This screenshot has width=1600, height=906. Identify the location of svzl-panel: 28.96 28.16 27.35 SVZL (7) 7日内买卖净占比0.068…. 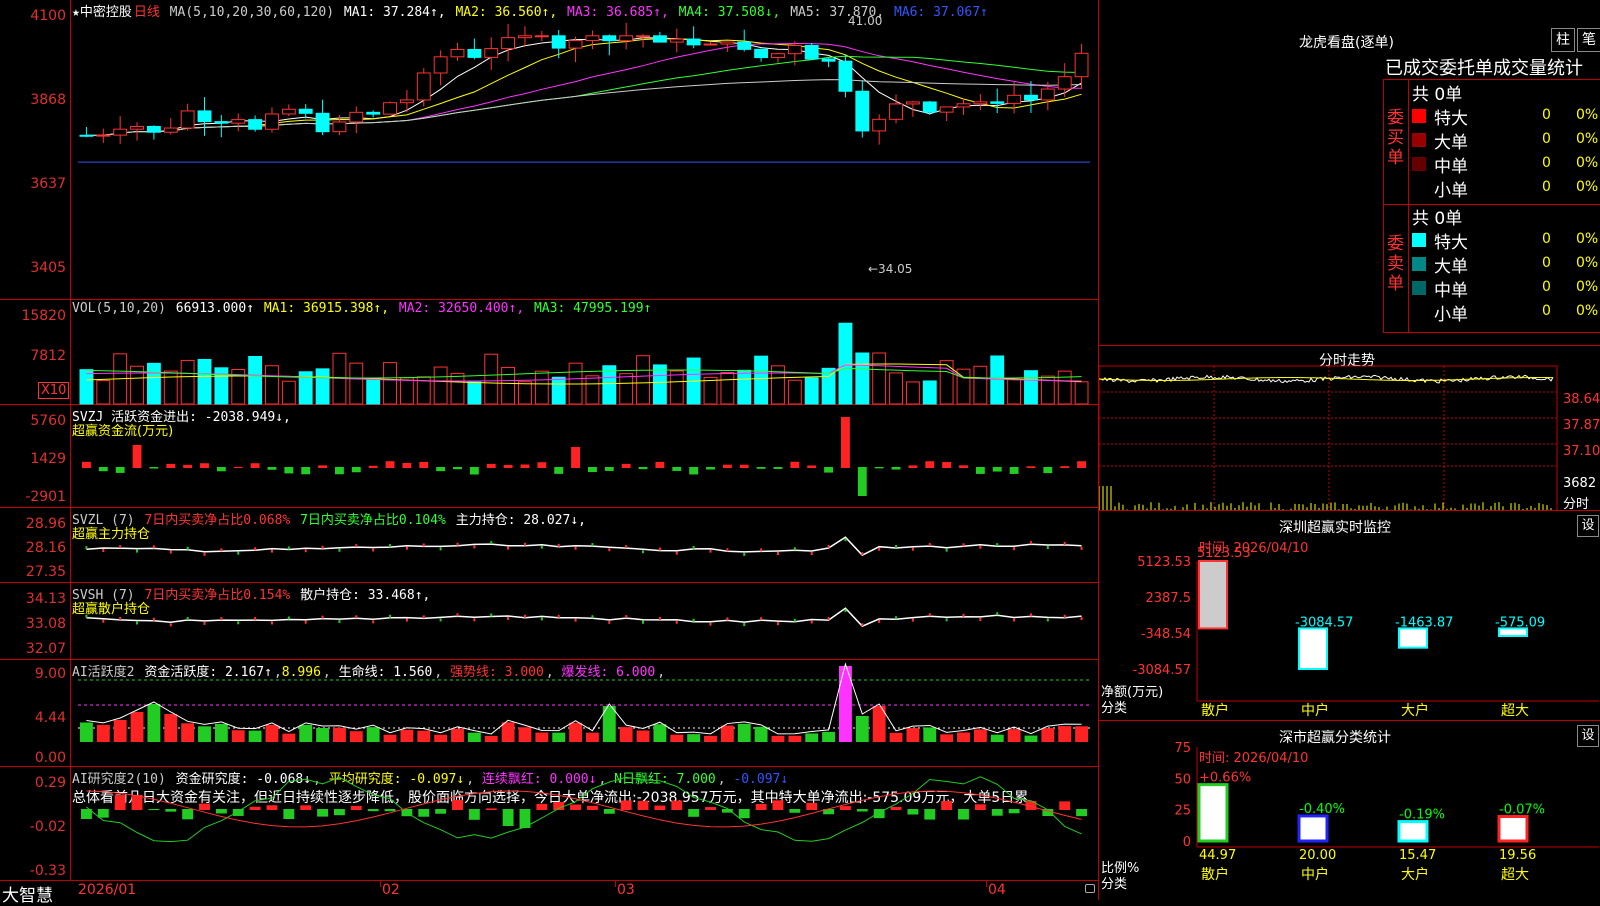
(549, 545).